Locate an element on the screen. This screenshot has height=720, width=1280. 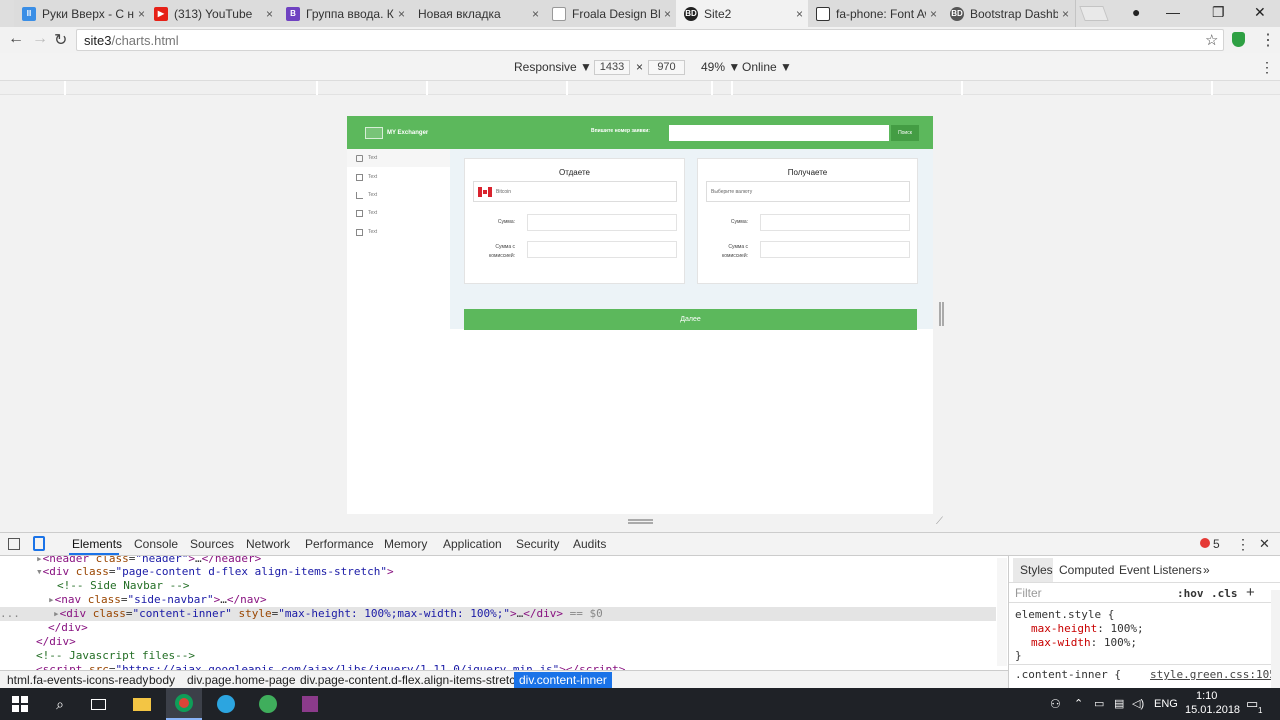
clock-time: 1:10 is located at coordinates (1206, 696).